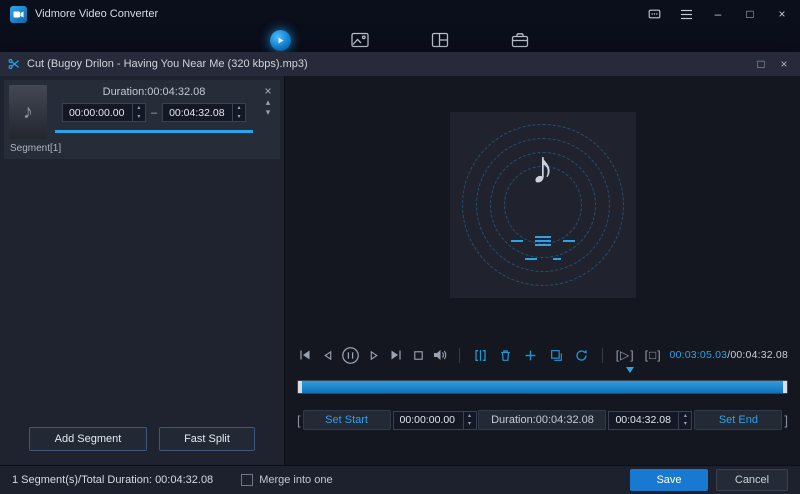 This screenshot has width=800, height=494. I want to click on segment-label: Segment[1], so click(36, 148).